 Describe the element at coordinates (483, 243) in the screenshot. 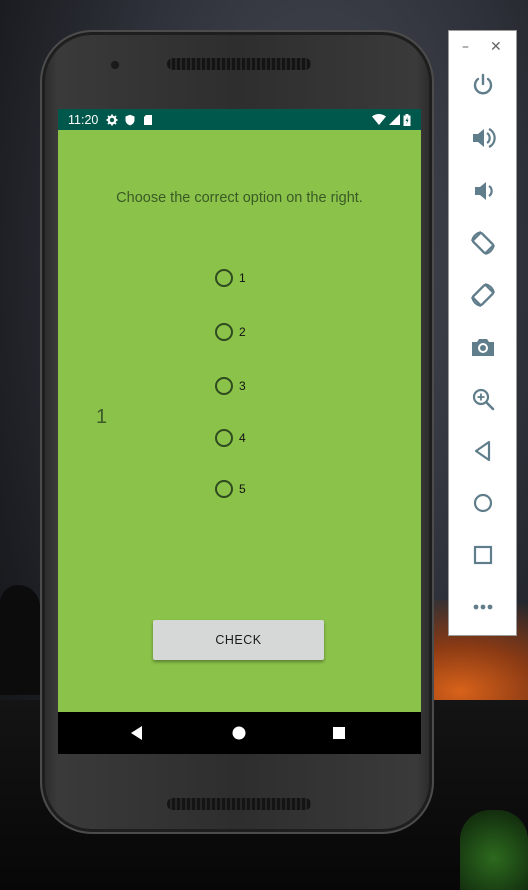

I see `rotate-left-icon` at that location.